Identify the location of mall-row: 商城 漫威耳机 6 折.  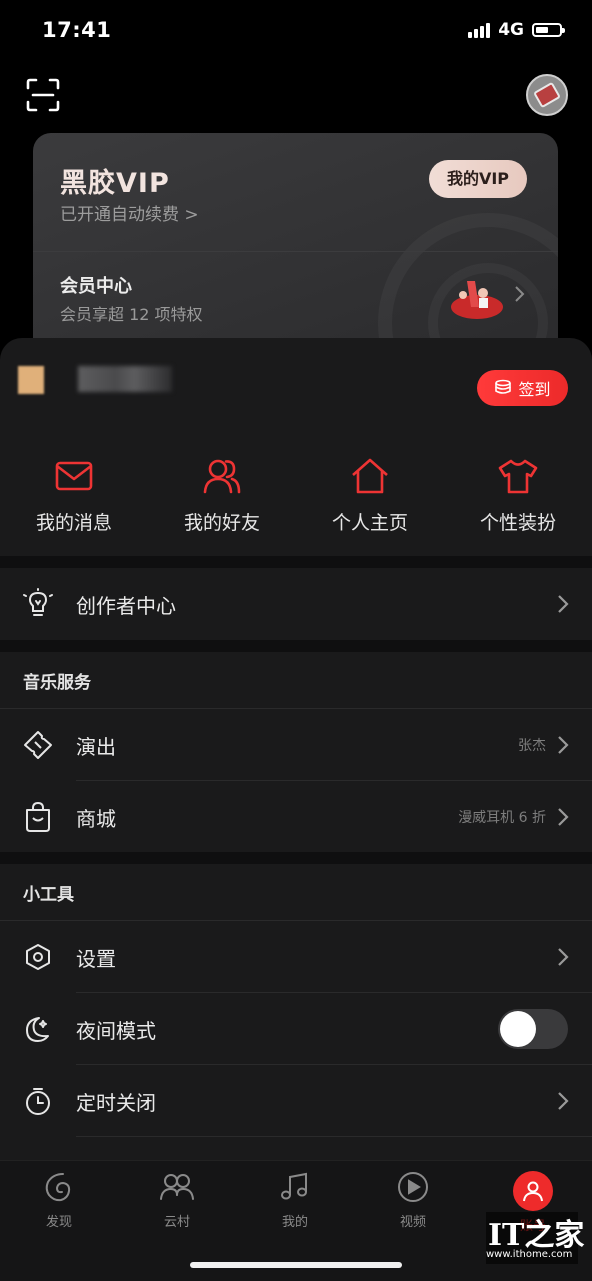
(296, 817).